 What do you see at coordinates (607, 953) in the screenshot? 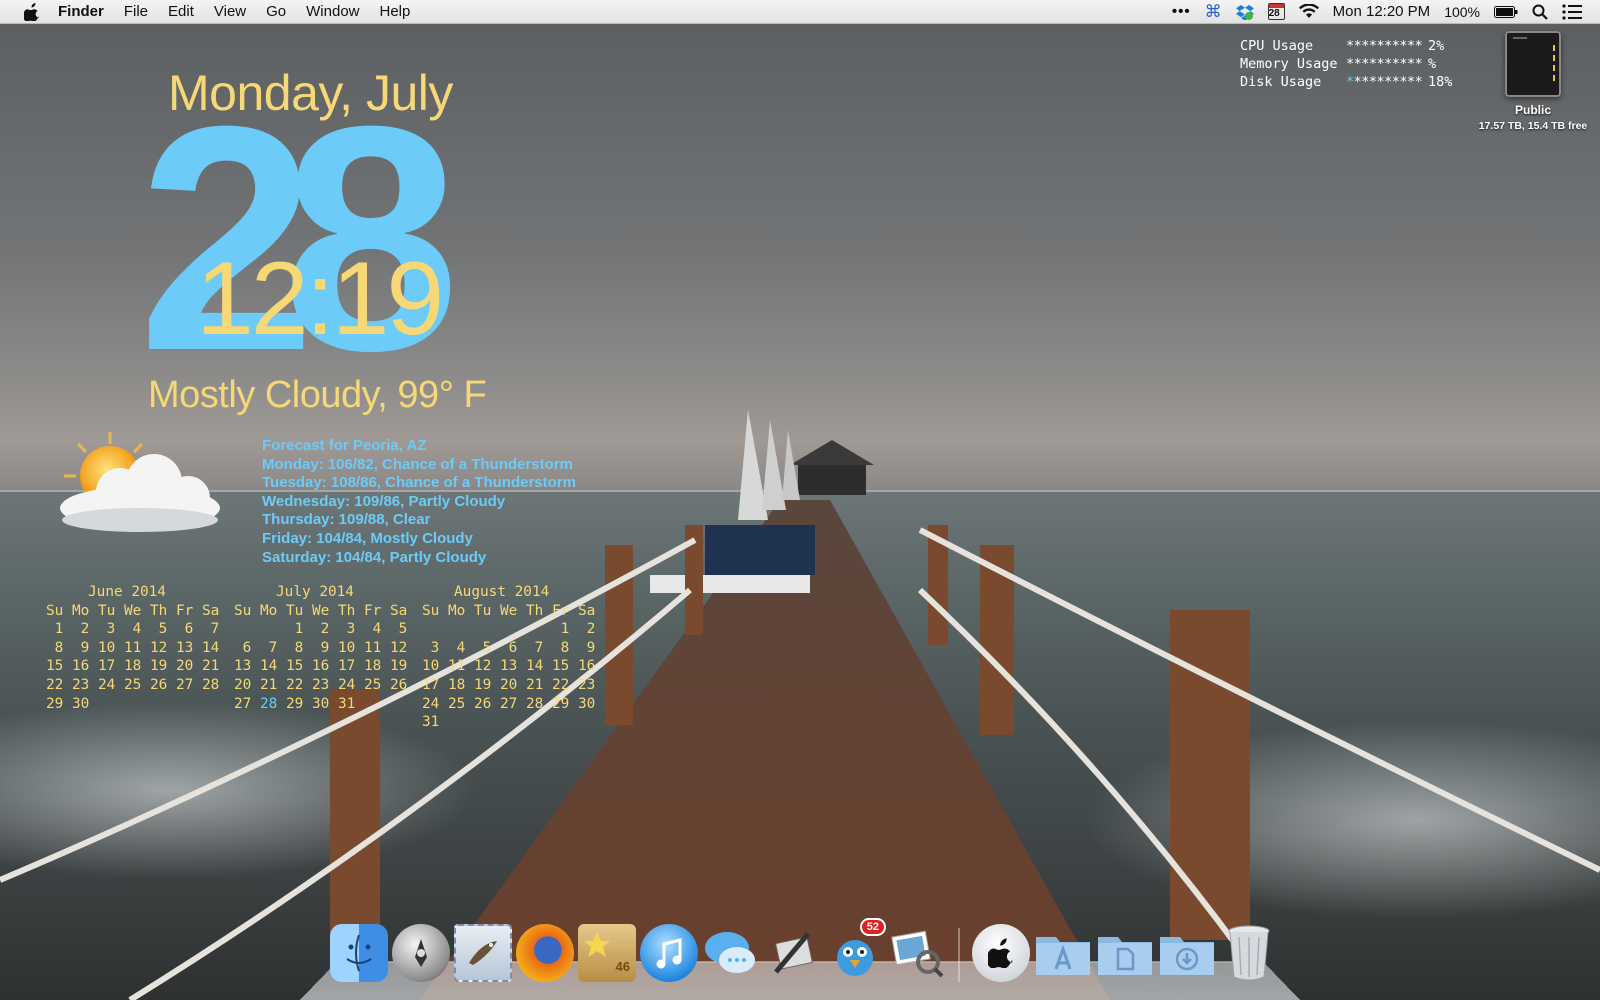
I see `deliveries-icon: 46` at bounding box center [607, 953].